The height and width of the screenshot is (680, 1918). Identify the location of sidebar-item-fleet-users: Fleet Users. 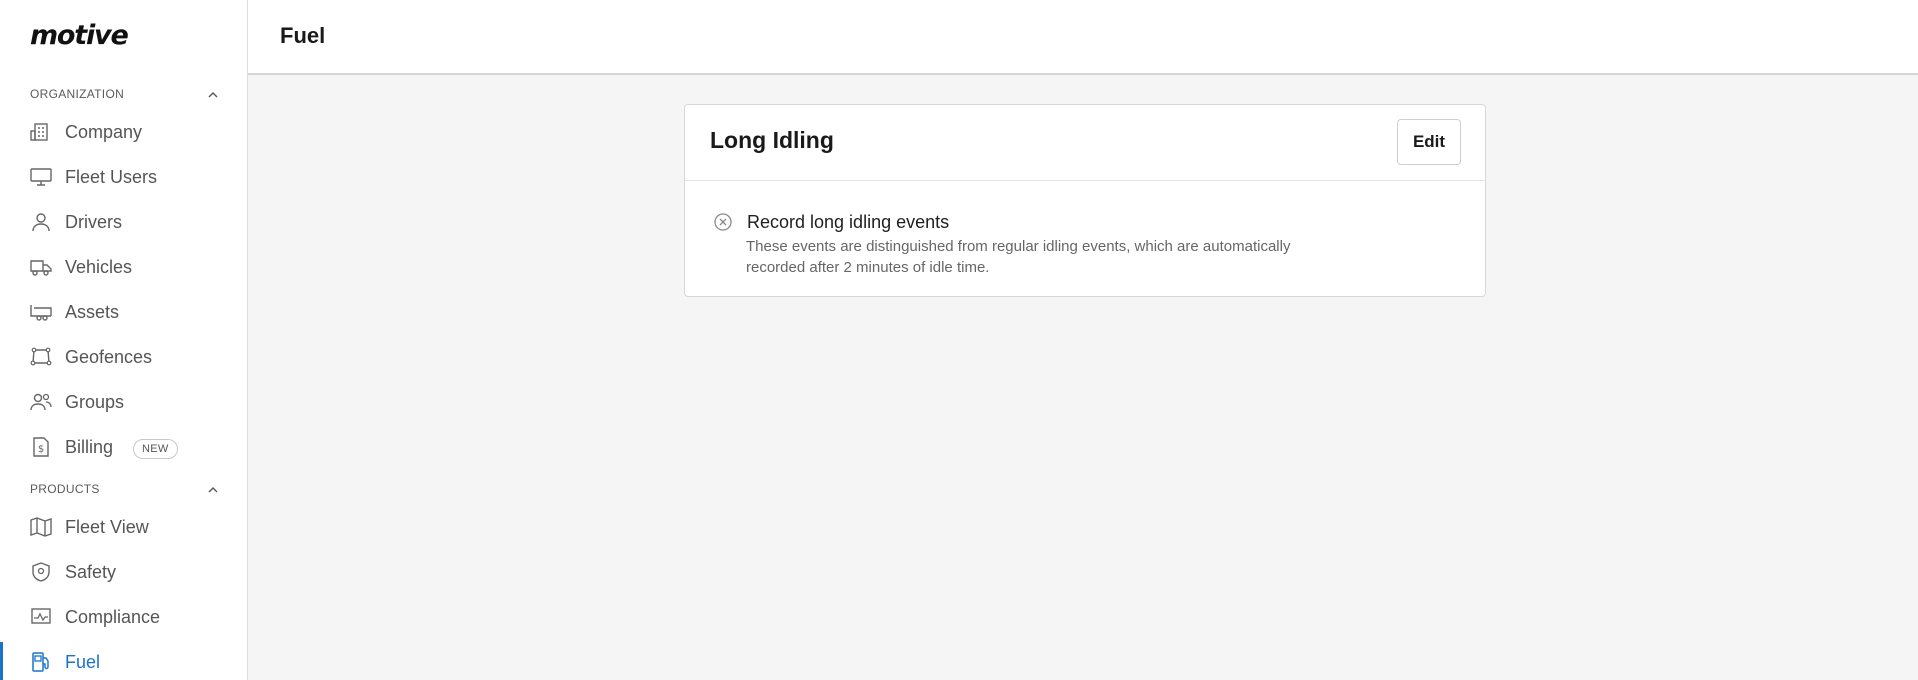
(123, 177).